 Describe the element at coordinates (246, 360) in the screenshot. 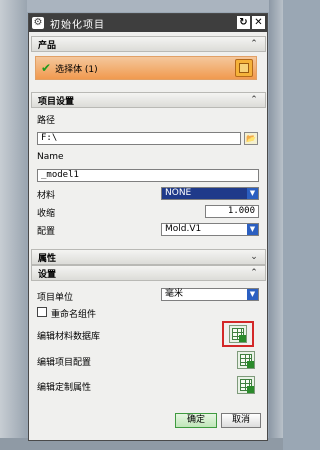

I see `edit-project-config-button` at that location.